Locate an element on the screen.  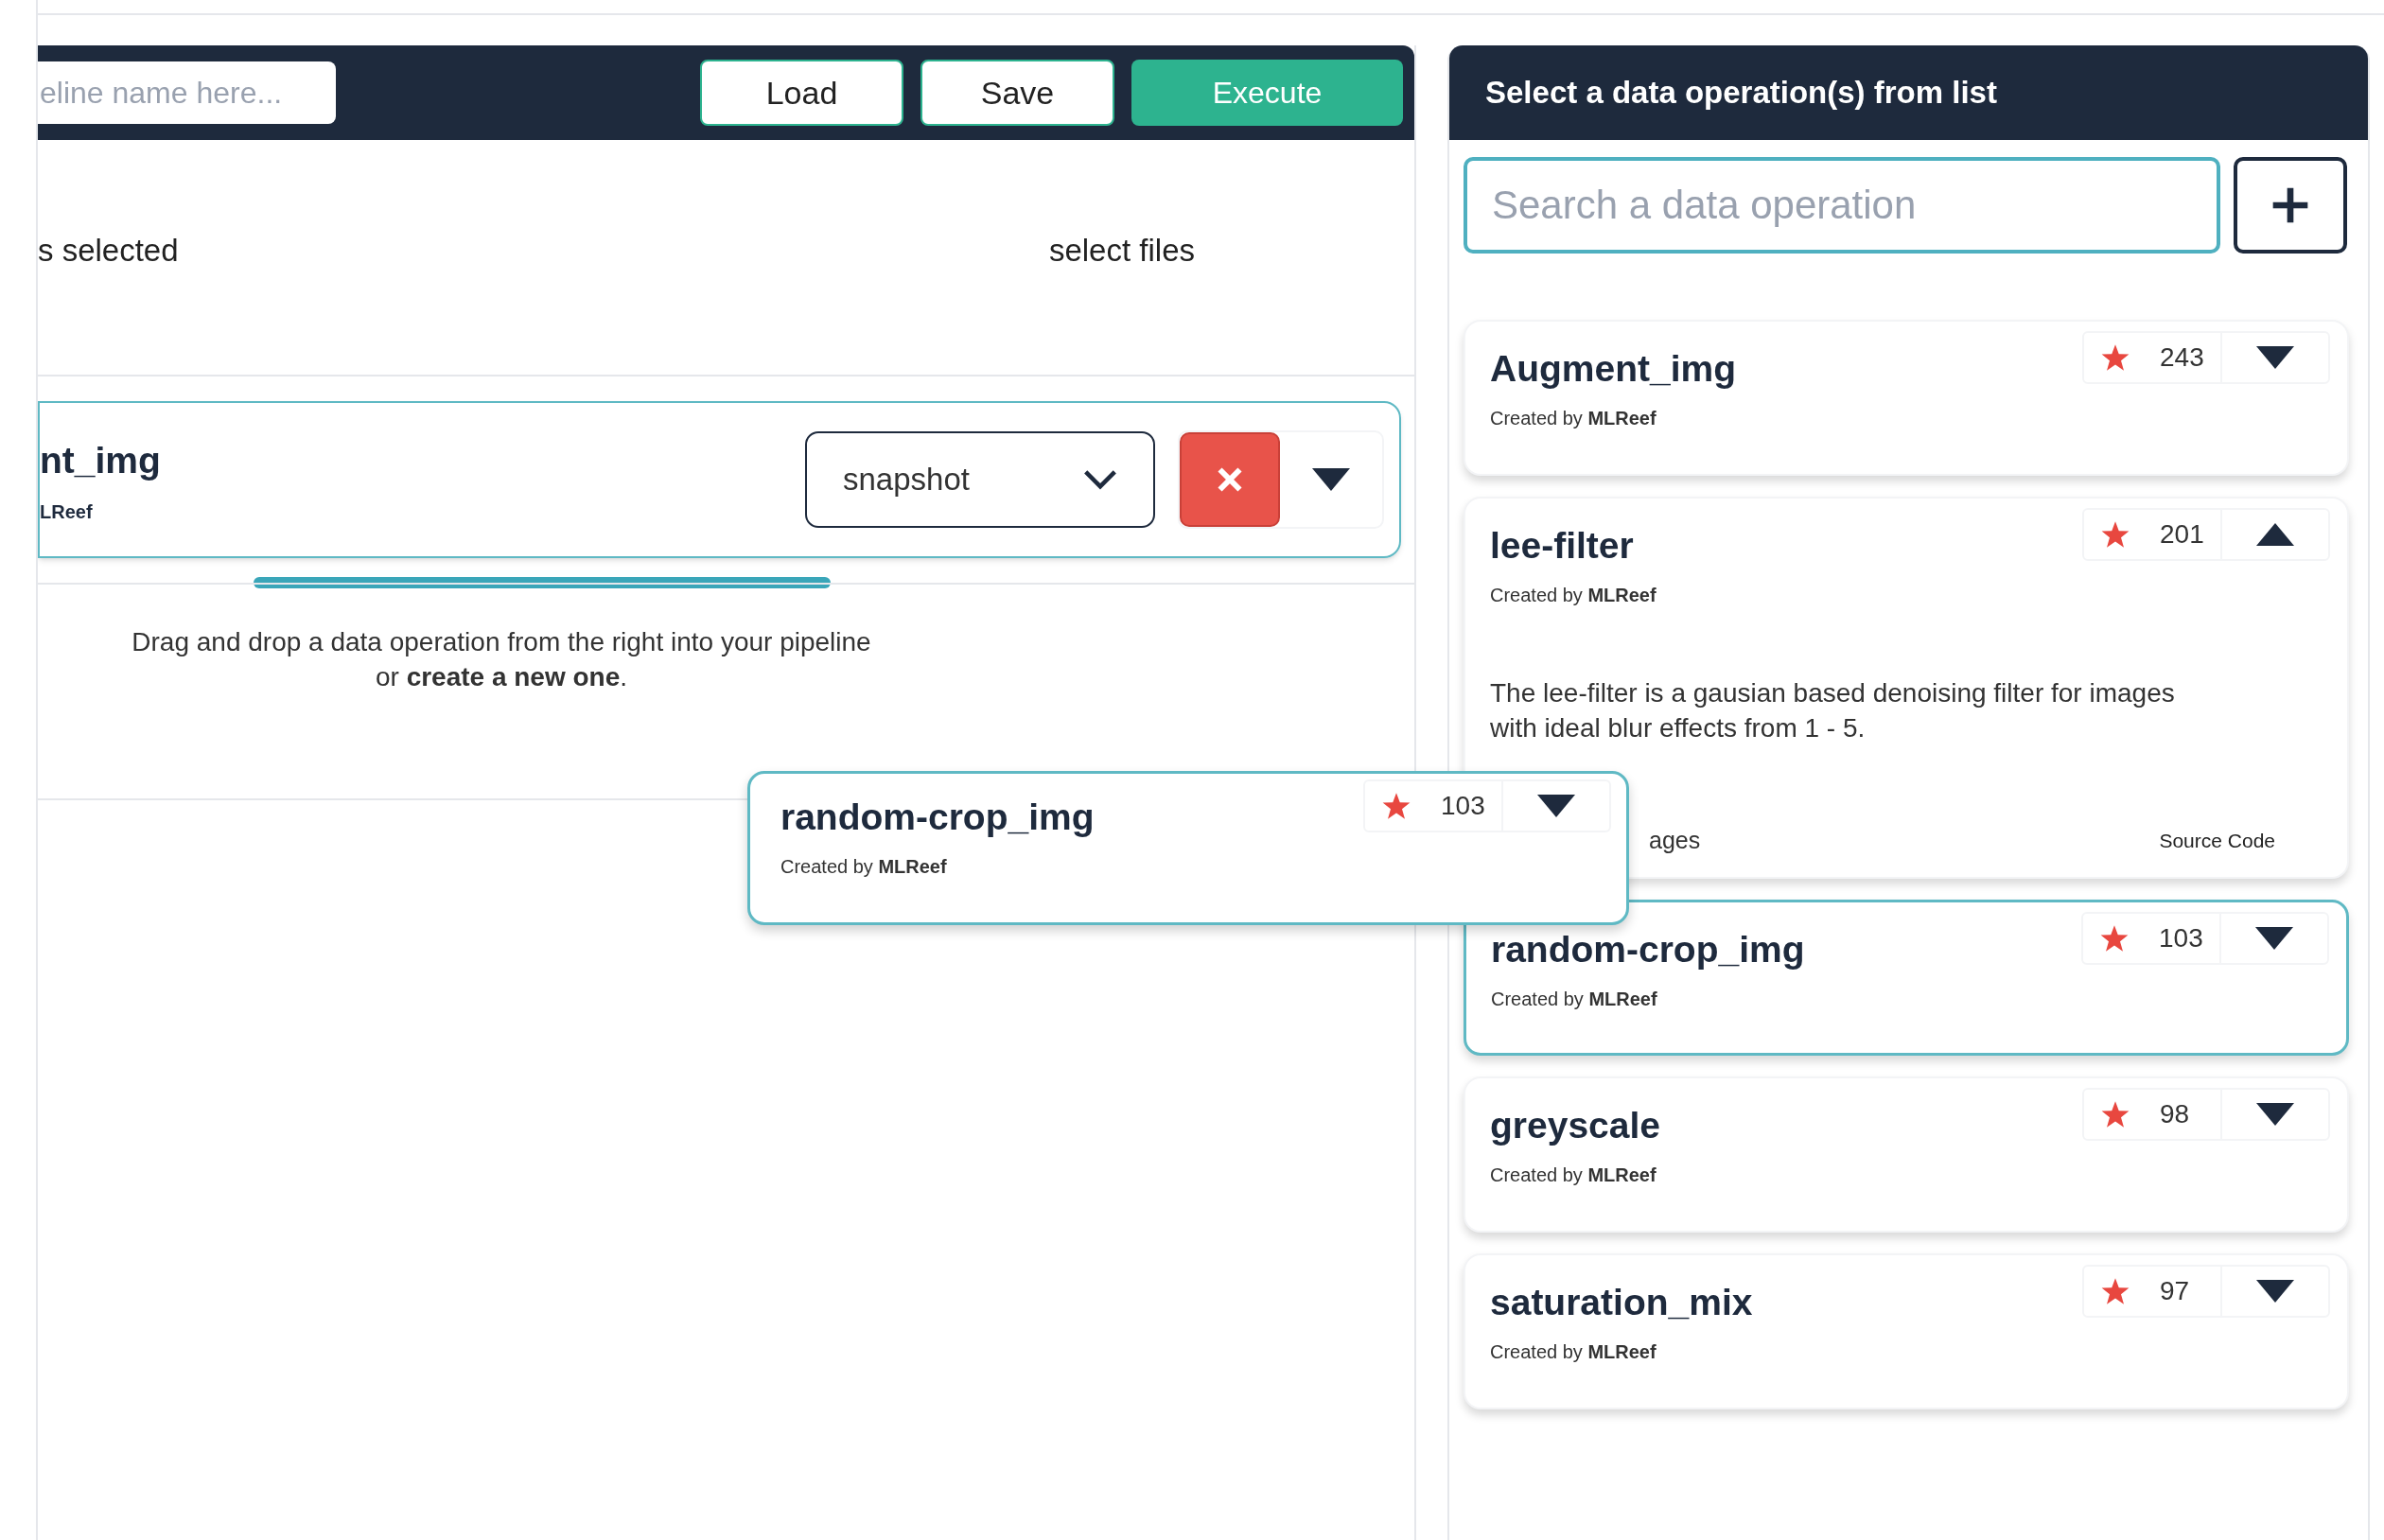
operation-link: ages is located at coordinates (1675, 840).